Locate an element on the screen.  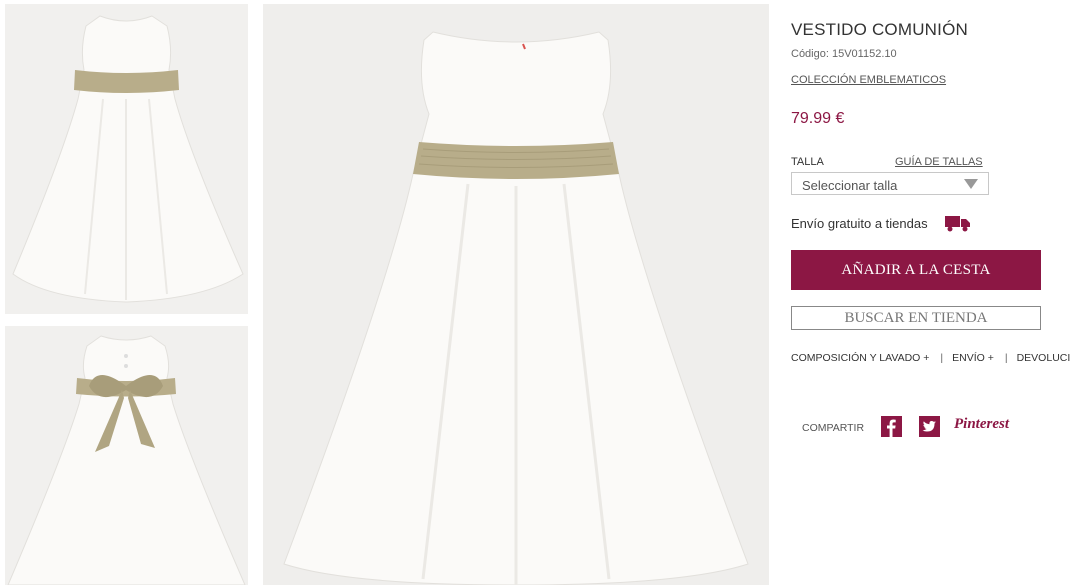
thumbnail-back is located at coordinates (126, 455).